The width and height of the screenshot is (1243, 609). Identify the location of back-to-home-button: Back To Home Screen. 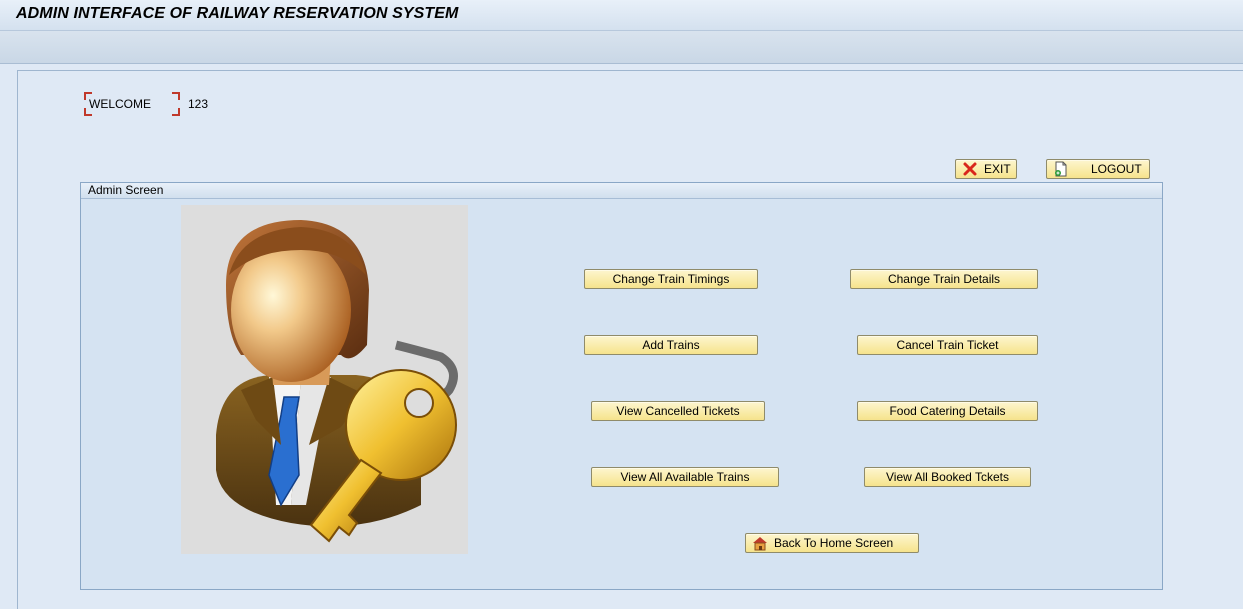
(832, 543).